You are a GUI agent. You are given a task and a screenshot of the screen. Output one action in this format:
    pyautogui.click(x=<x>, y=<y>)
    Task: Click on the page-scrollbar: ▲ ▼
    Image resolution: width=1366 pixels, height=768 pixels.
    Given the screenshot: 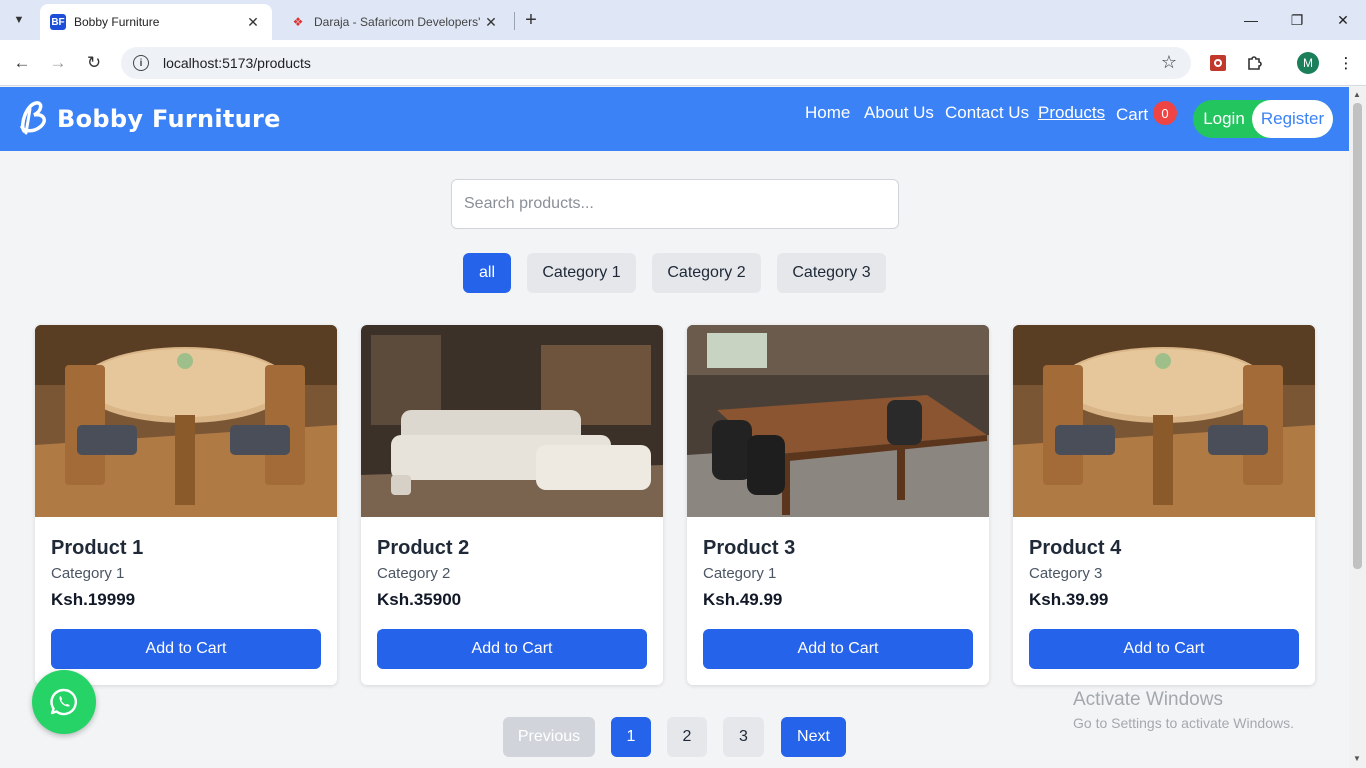 What is the action you would take?
    pyautogui.click(x=1357, y=427)
    